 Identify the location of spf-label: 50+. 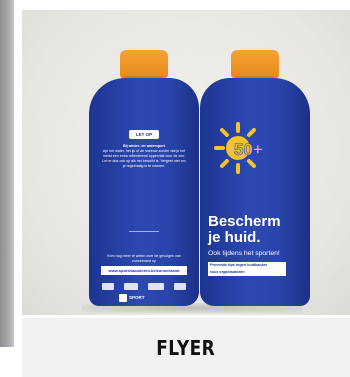
(248, 149).